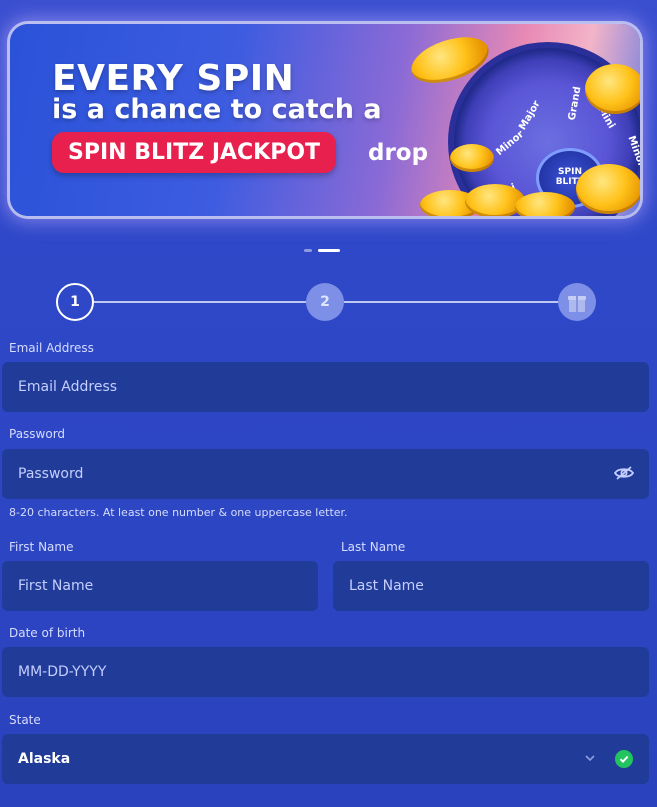 Image resolution: width=657 pixels, height=807 pixels. Describe the element at coordinates (530, 115) in the screenshot. I see `wheel-label: Major` at that location.